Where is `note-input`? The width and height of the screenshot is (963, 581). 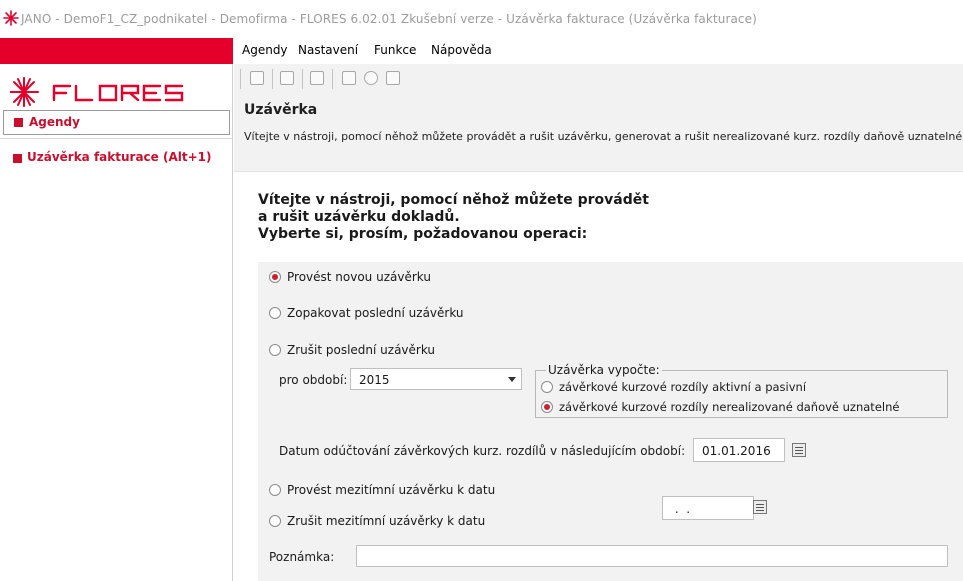 note-input is located at coordinates (652, 556).